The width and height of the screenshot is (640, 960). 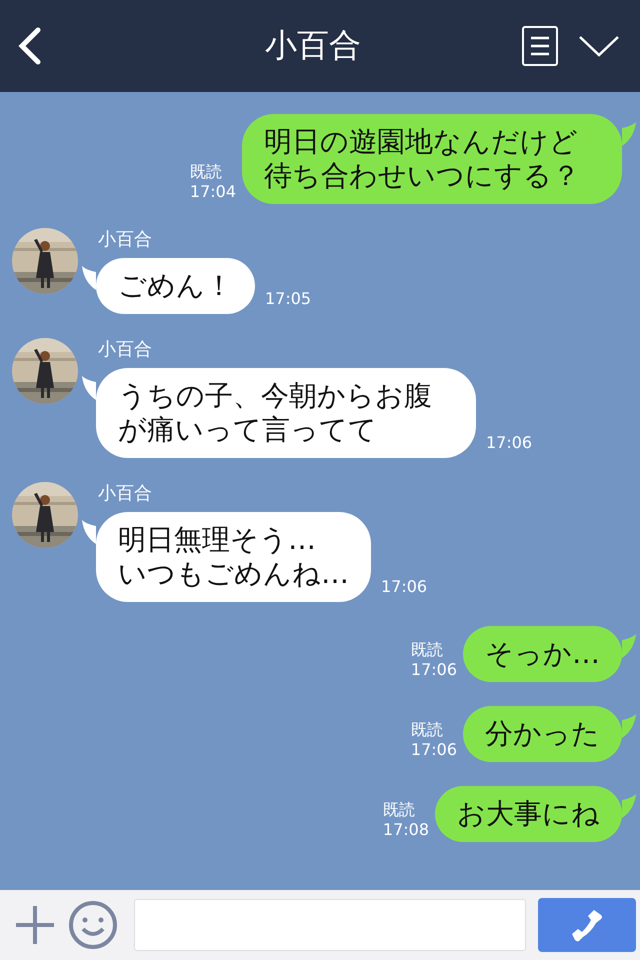 What do you see at coordinates (213, 192) in the screenshot?
I see `message-time: 17:04` at bounding box center [213, 192].